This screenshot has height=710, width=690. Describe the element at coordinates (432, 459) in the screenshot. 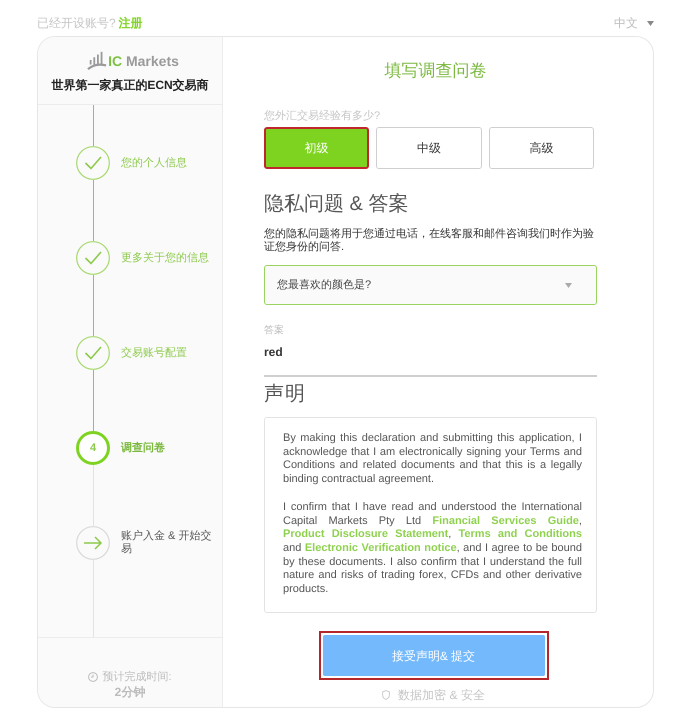

I see `declaration-paragraph: By making this declaration and submitting this application, I acknowledge that I am electronically signing your Terms and Conditions and related documents and that this is a legally binding contractual agreement.` at that location.